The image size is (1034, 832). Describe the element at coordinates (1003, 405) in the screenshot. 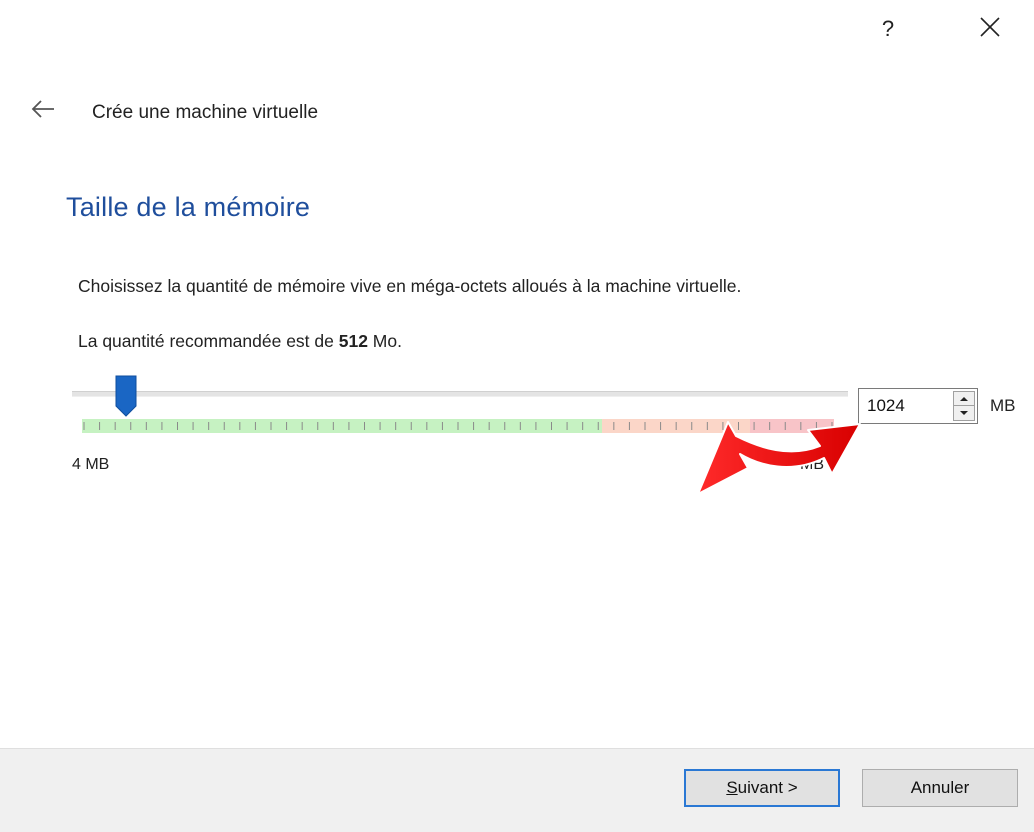

I see `memory-unit-label: MB` at that location.